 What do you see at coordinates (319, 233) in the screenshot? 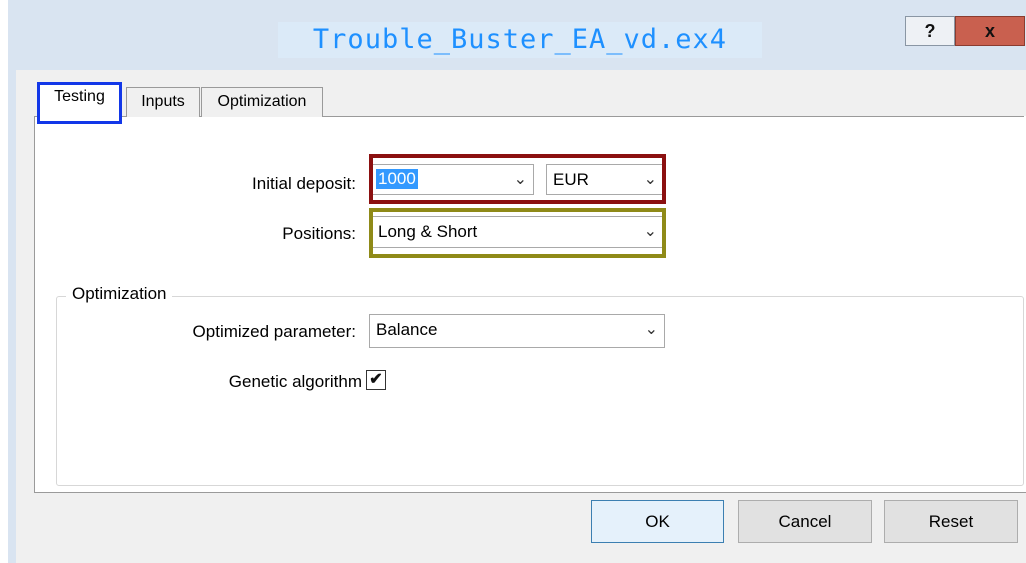
I see `positions-label: Positions:` at bounding box center [319, 233].